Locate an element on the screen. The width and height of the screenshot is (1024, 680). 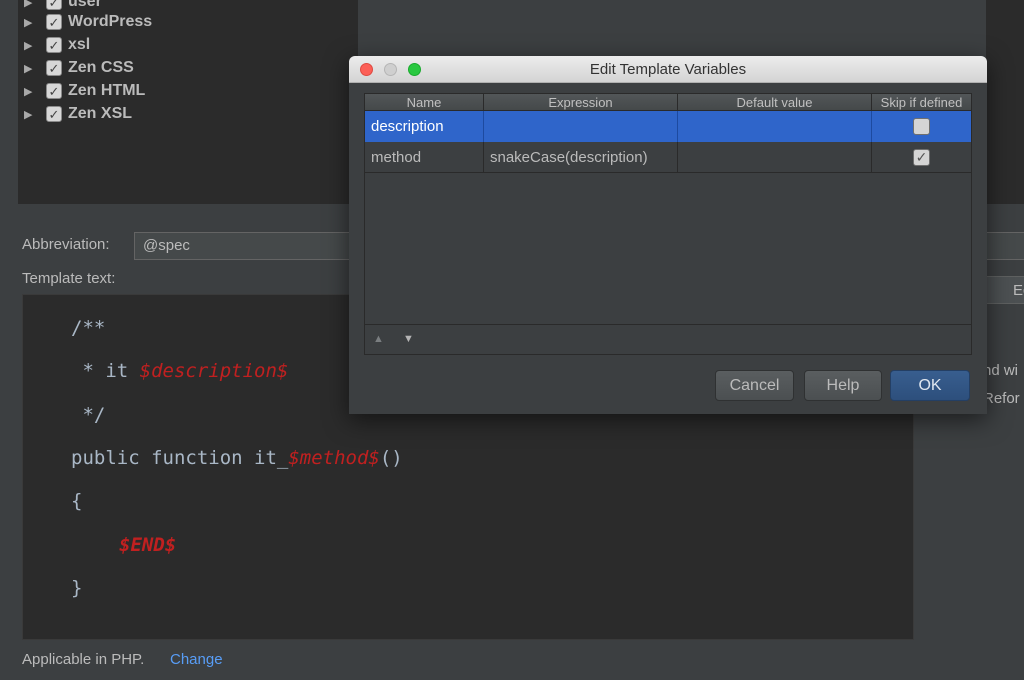
code-line: */ is located at coordinates (88, 415).